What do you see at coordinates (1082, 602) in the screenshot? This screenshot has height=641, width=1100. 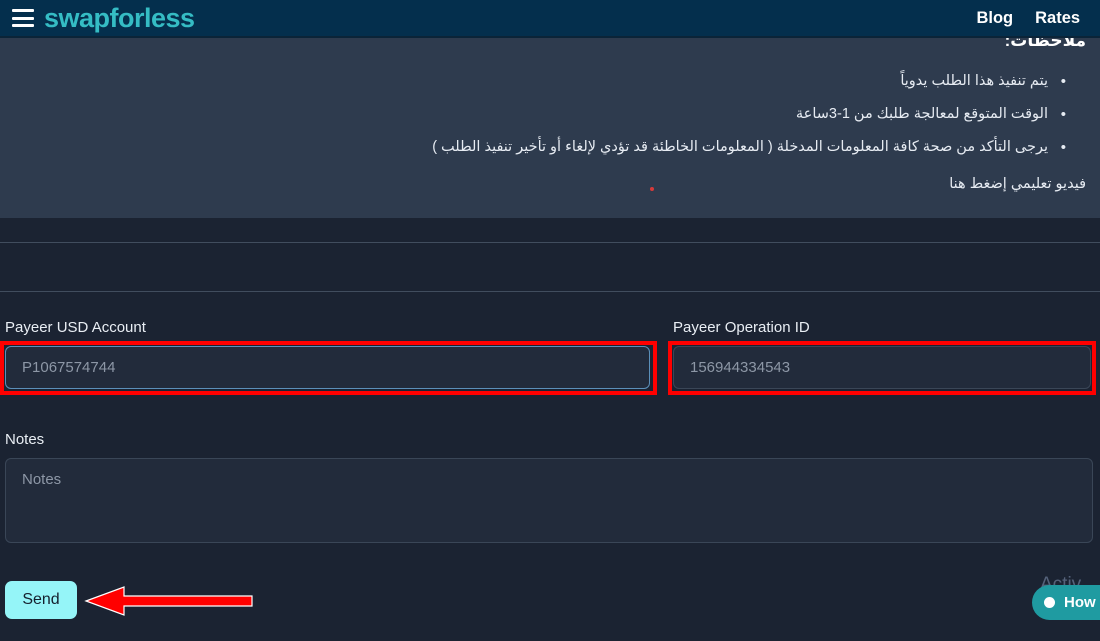 I see `chat-widget-label: How c` at bounding box center [1082, 602].